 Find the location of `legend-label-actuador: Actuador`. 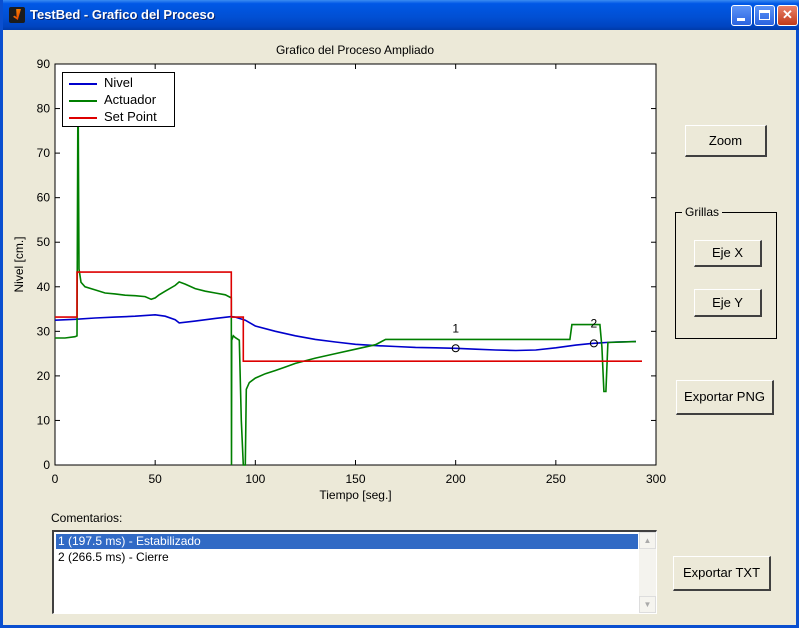

legend-label-actuador: Actuador is located at coordinates (130, 99).